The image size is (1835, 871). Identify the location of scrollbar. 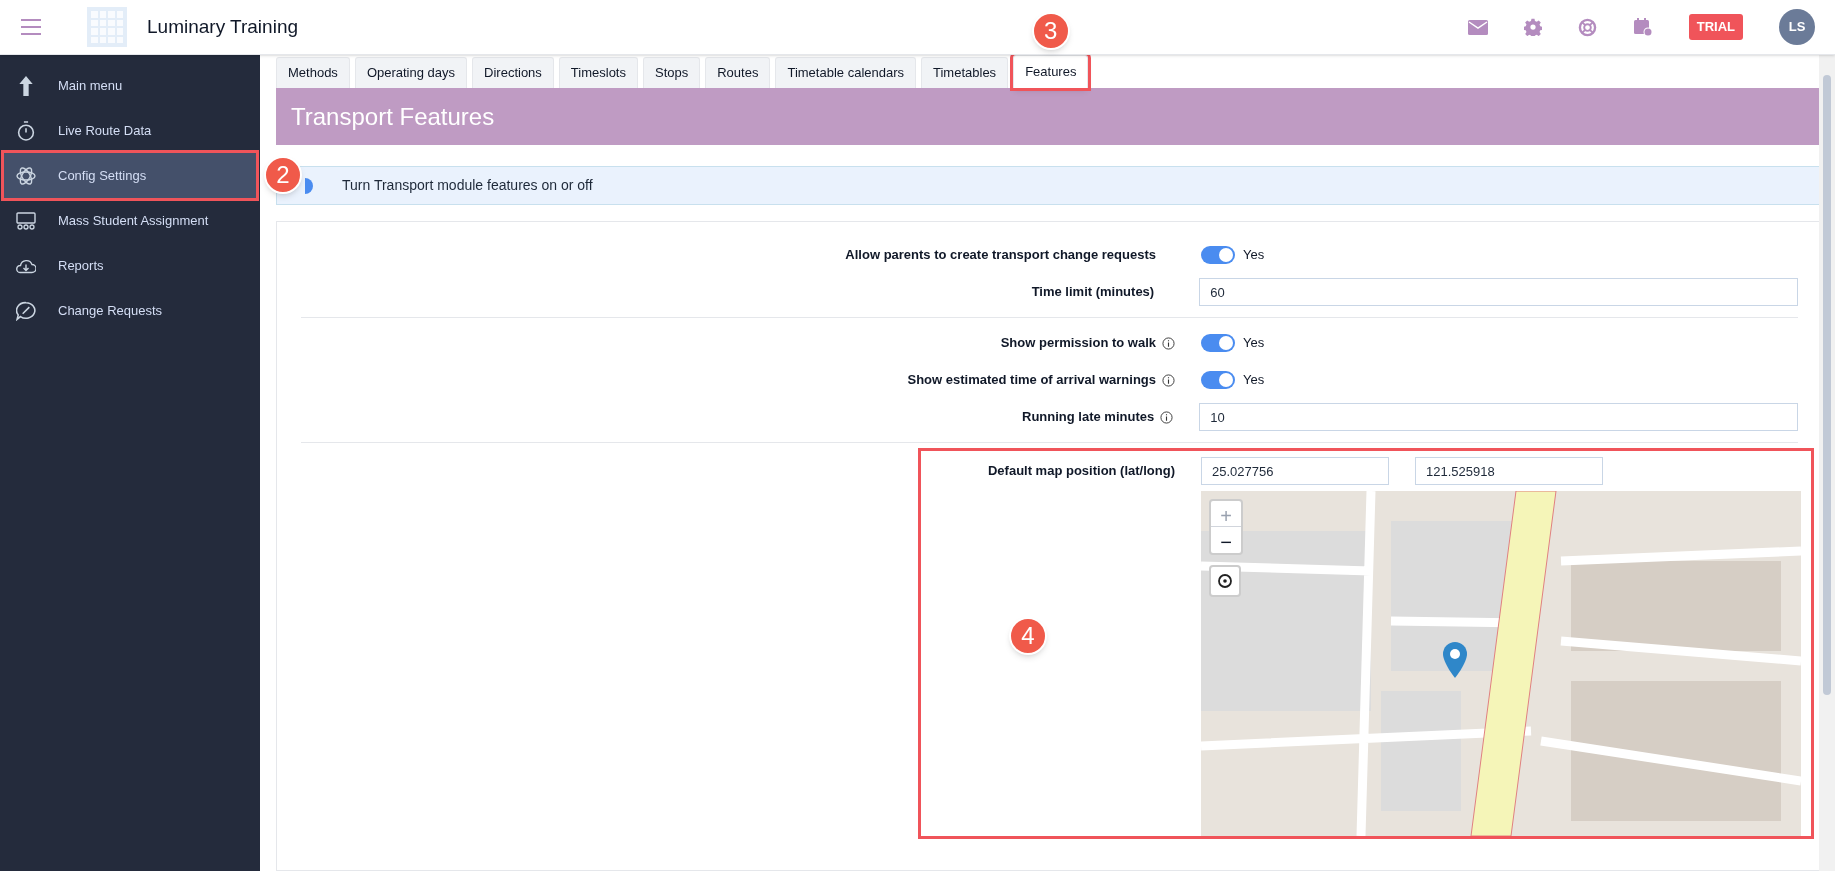
(1827, 463).